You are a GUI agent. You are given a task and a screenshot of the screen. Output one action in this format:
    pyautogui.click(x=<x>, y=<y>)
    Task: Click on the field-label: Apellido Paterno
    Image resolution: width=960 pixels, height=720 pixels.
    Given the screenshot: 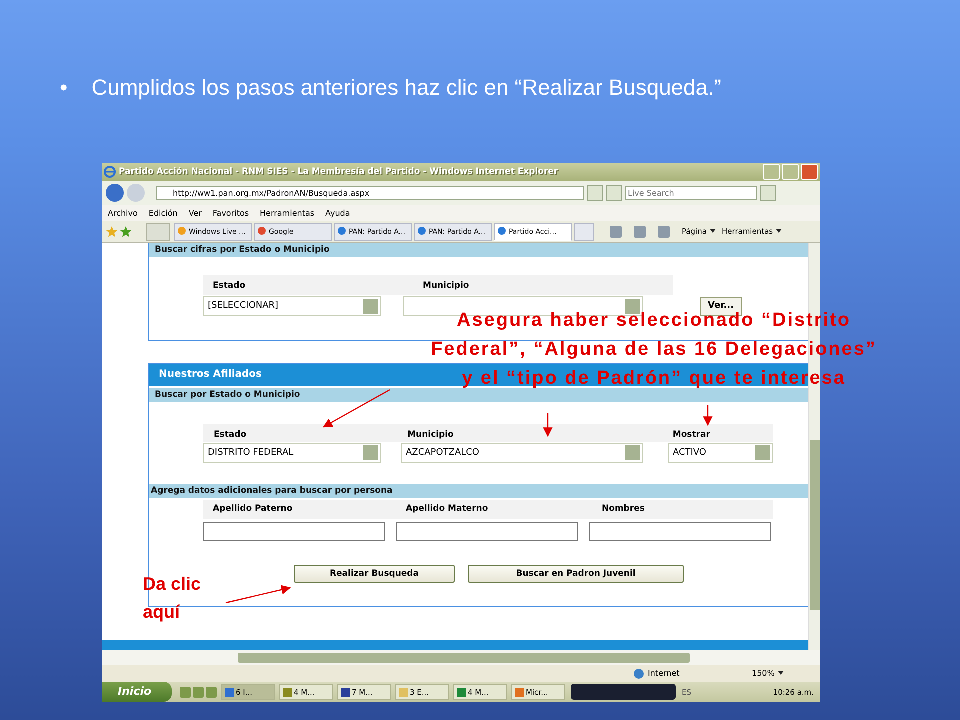 What is the action you would take?
    pyautogui.click(x=253, y=509)
    